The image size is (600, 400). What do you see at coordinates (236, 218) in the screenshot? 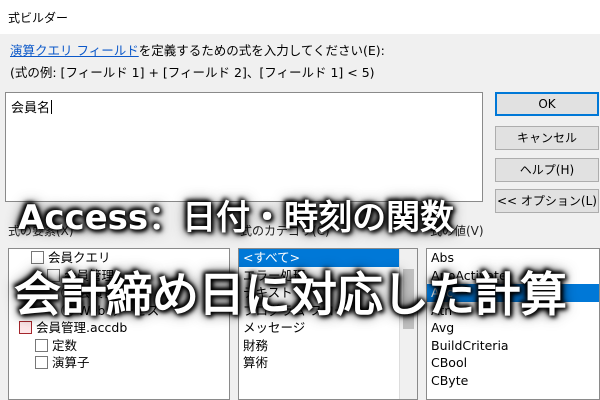
I see `overlay-title-line1: Access：日付・時刻の関数` at bounding box center [236, 218].